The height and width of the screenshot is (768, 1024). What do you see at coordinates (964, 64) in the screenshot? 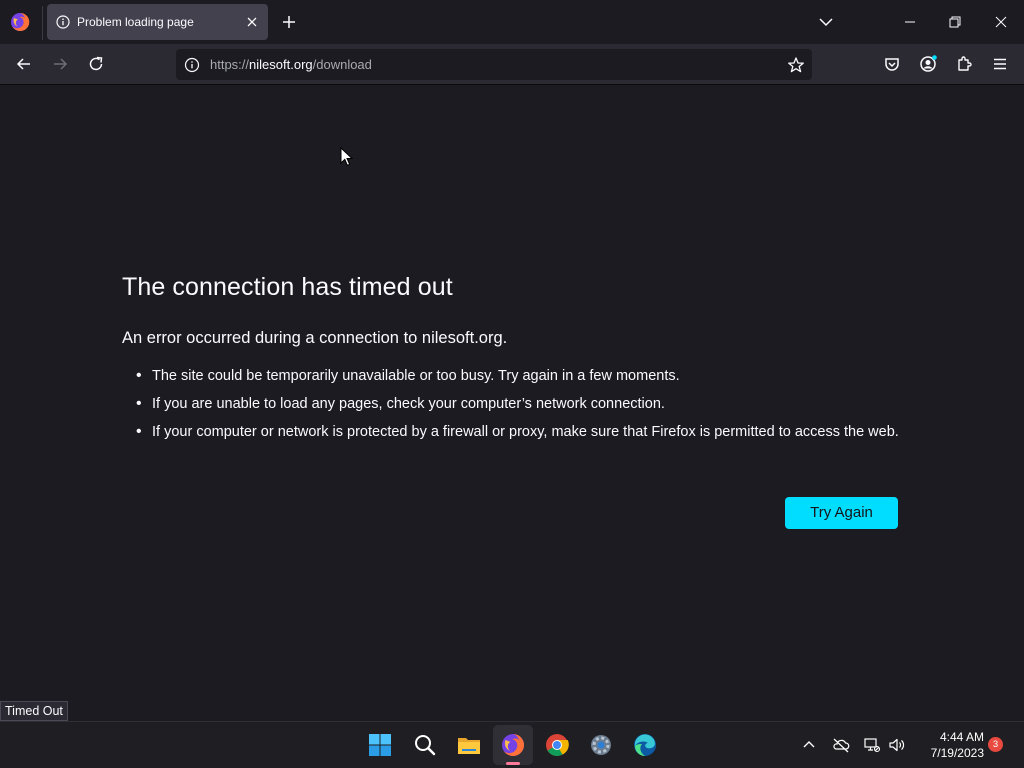
I see `extensions-icon` at bounding box center [964, 64].